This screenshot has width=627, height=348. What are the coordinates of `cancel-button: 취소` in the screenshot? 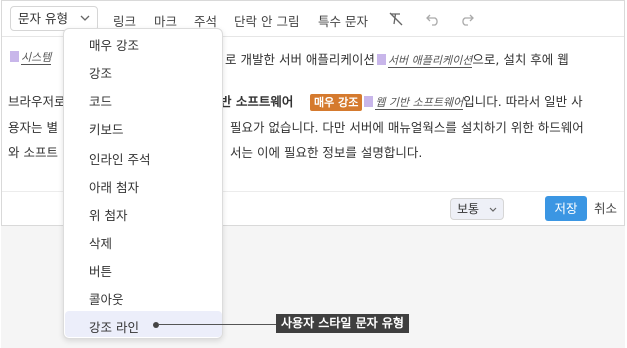 It's located at (605, 208).